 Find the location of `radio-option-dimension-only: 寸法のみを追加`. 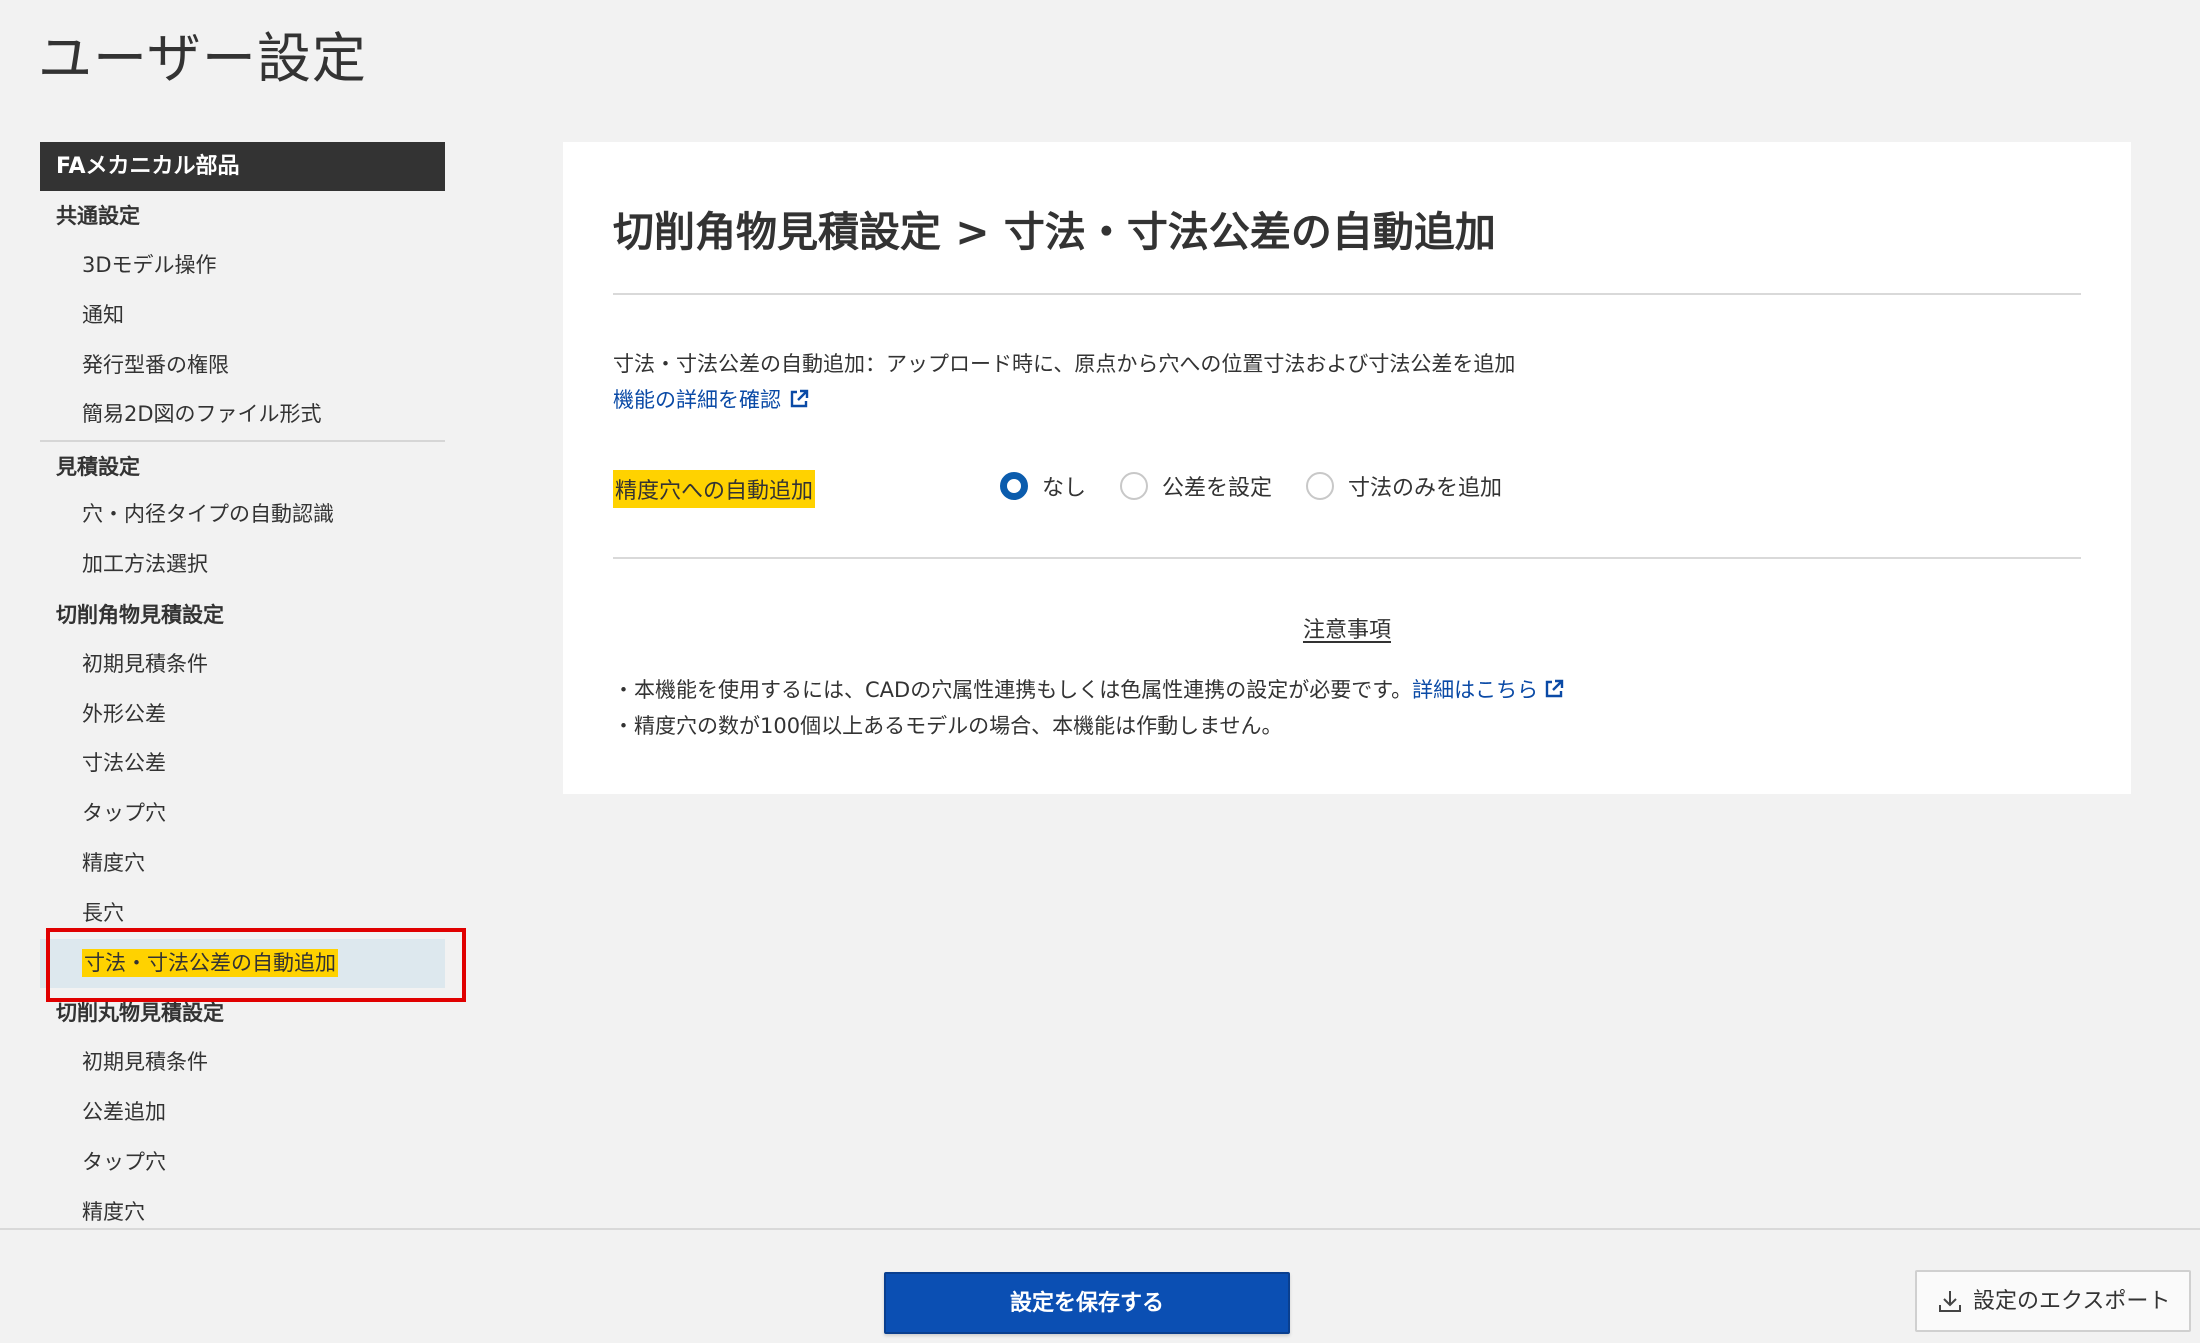

radio-option-dimension-only: 寸法のみを追加 is located at coordinates (1404, 486).